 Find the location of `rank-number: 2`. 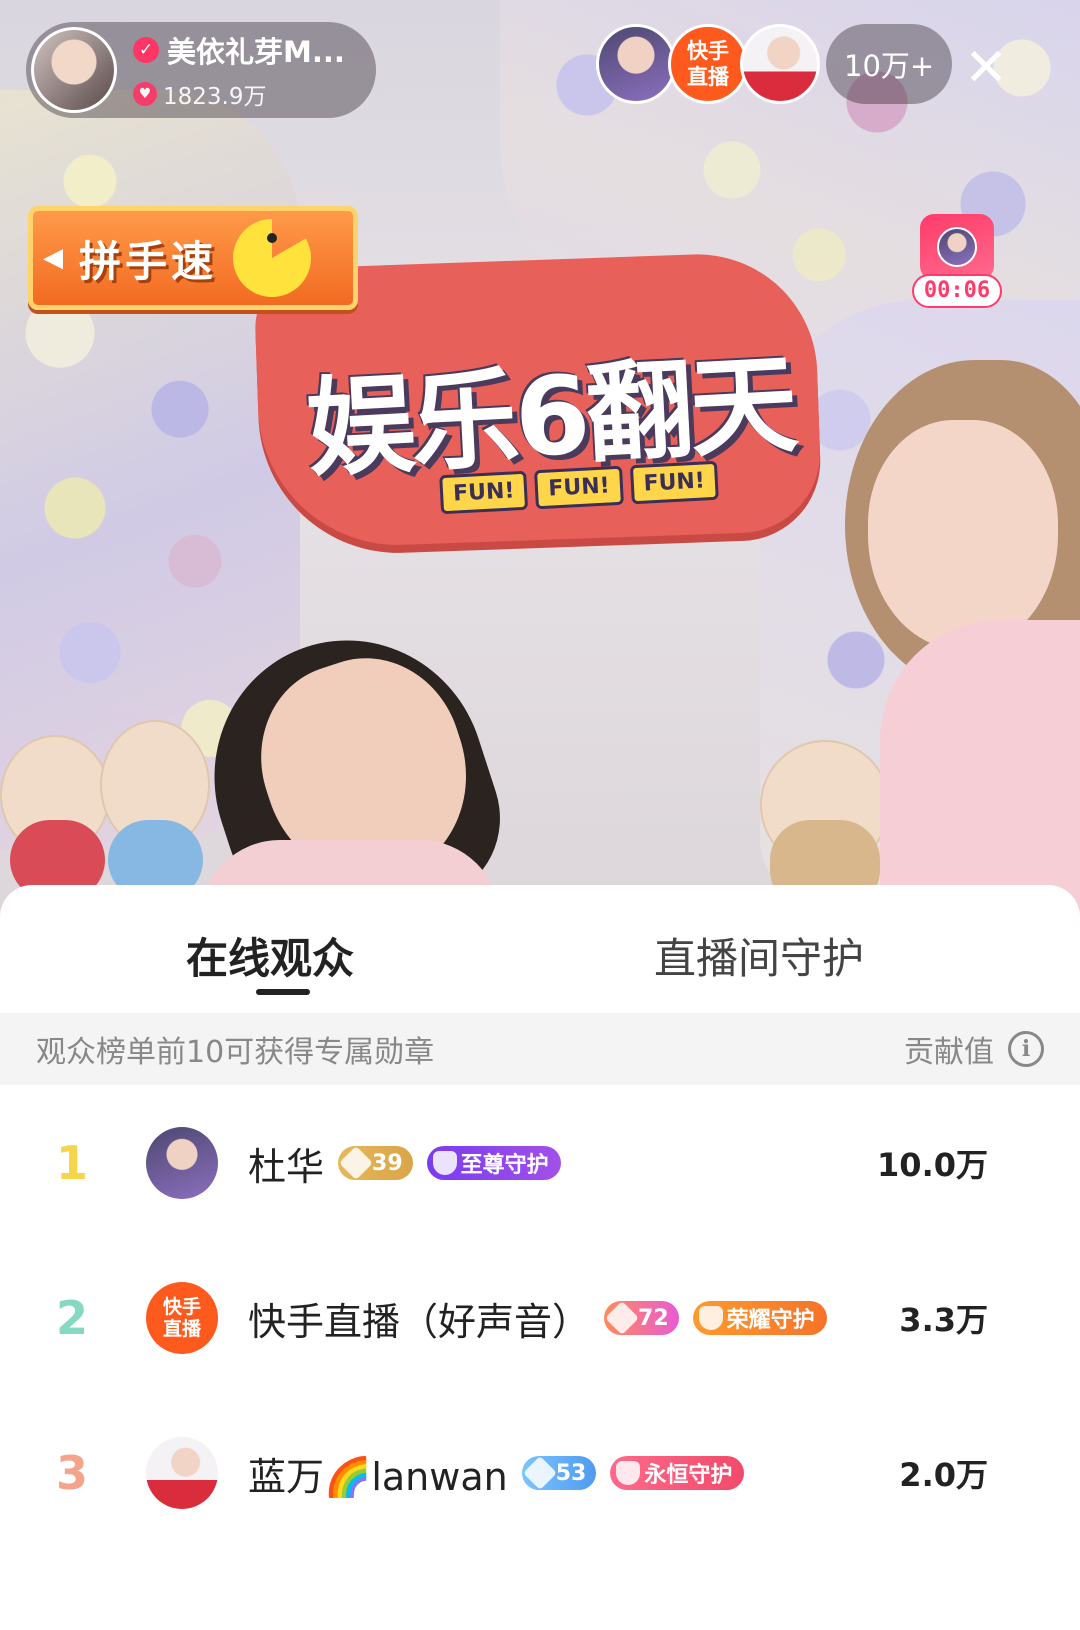

rank-number: 2 is located at coordinates (71, 1318).